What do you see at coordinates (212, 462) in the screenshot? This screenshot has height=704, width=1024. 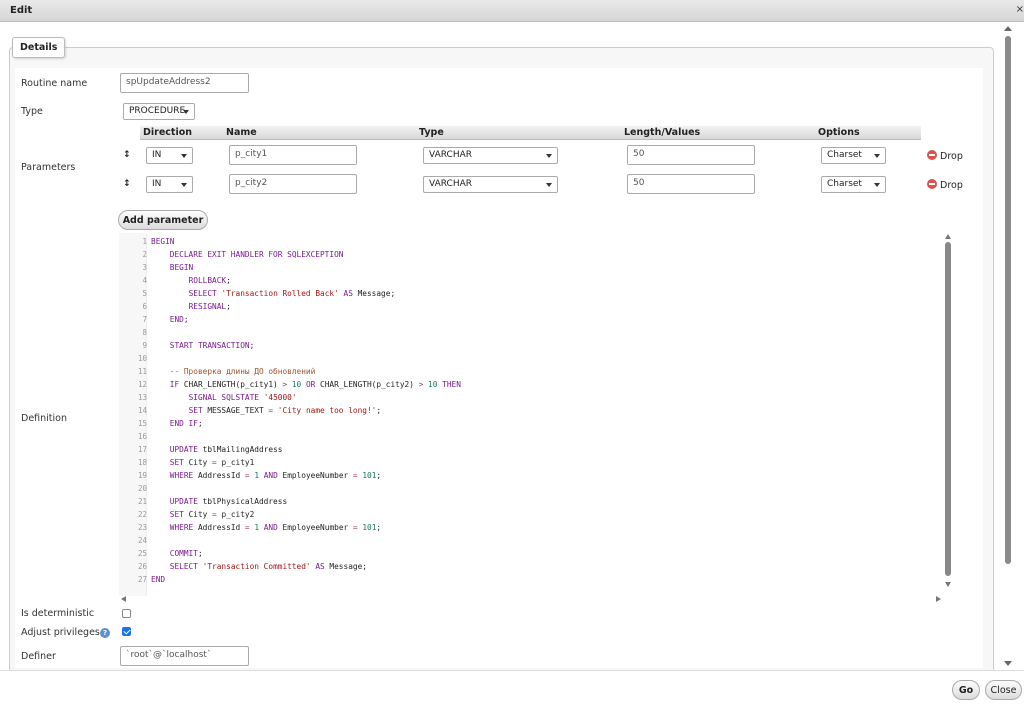 I see `code-line: SET City = p_city1` at bounding box center [212, 462].